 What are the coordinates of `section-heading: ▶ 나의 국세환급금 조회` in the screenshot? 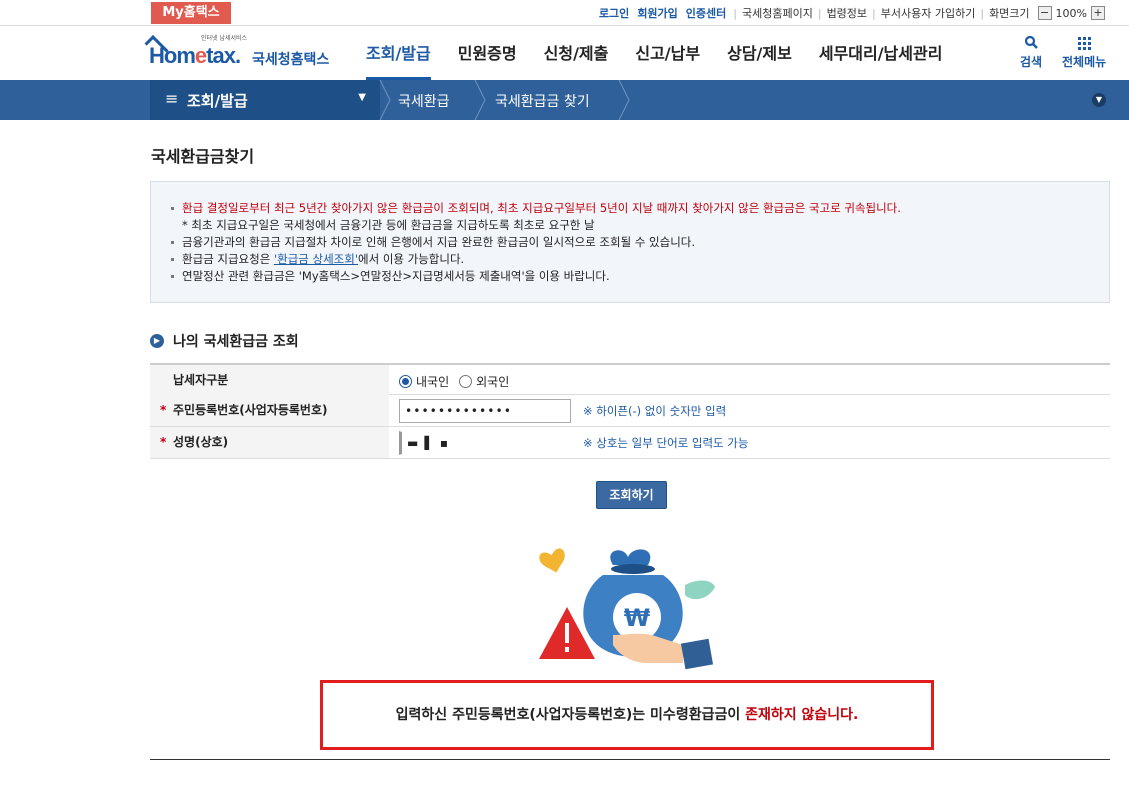 It's located at (224, 341).